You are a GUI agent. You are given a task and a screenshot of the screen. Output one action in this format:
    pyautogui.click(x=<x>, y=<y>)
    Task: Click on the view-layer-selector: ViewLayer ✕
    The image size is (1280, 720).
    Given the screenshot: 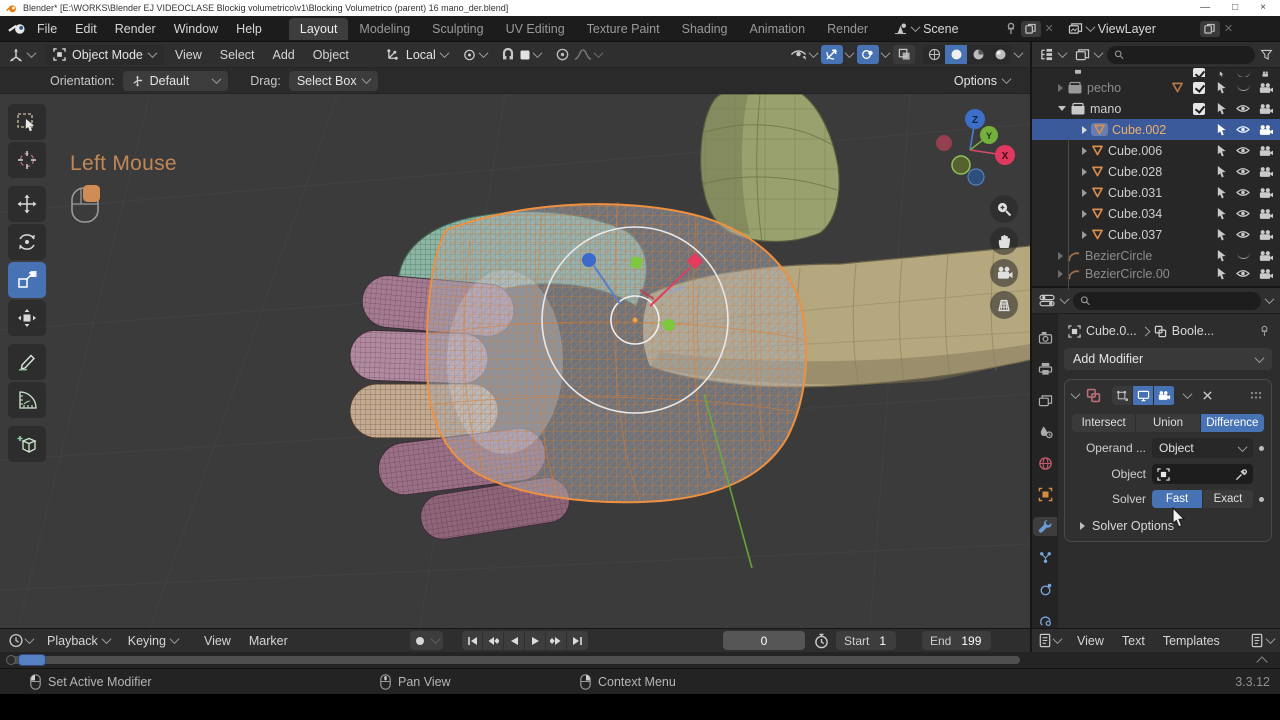 What is the action you would take?
    pyautogui.click(x=1150, y=28)
    